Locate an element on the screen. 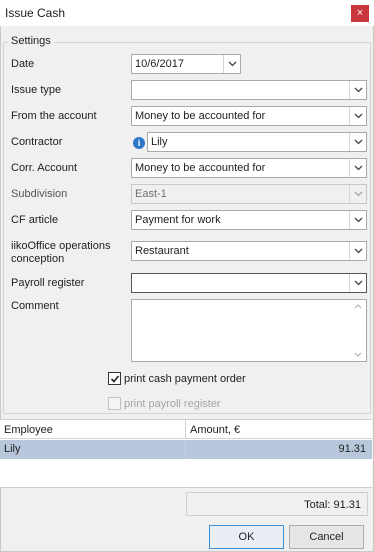 This screenshot has width=374, height=552. contractor-dropdown-button is located at coordinates (357, 142).